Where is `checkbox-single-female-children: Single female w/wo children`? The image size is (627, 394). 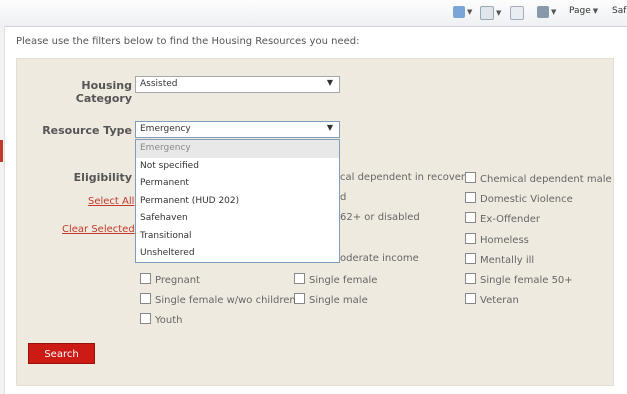 checkbox-single-female-children: Single female w/wo children is located at coordinates (218, 299).